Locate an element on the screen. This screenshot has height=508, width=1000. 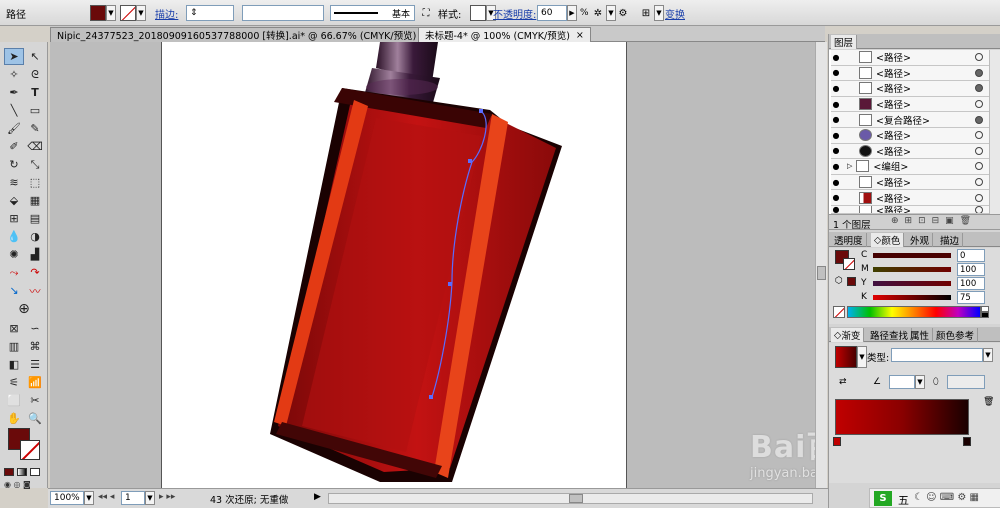
pen-tool-icon: ✒ is located at coordinates (14, 92).